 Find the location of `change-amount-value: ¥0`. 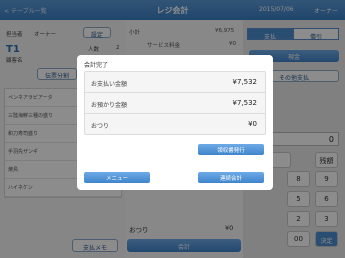

change-amount-value: ¥0 is located at coordinates (252, 124).